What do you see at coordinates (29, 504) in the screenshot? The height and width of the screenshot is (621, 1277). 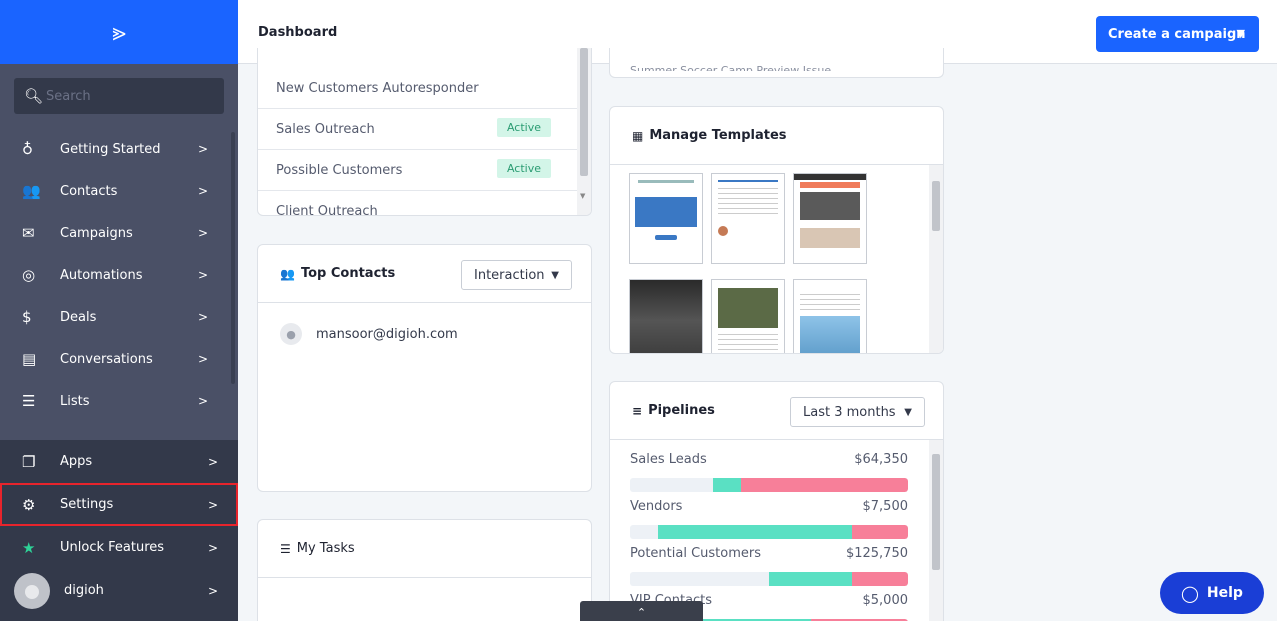 I see `gear-icon: ⚙` at bounding box center [29, 504].